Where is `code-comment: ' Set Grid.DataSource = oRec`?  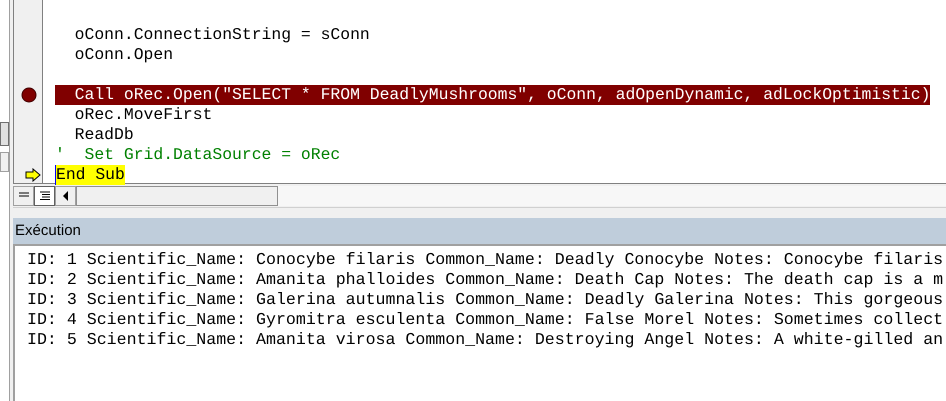
code-comment: ' Set Grid.DataSource = oRec is located at coordinates (197, 155).